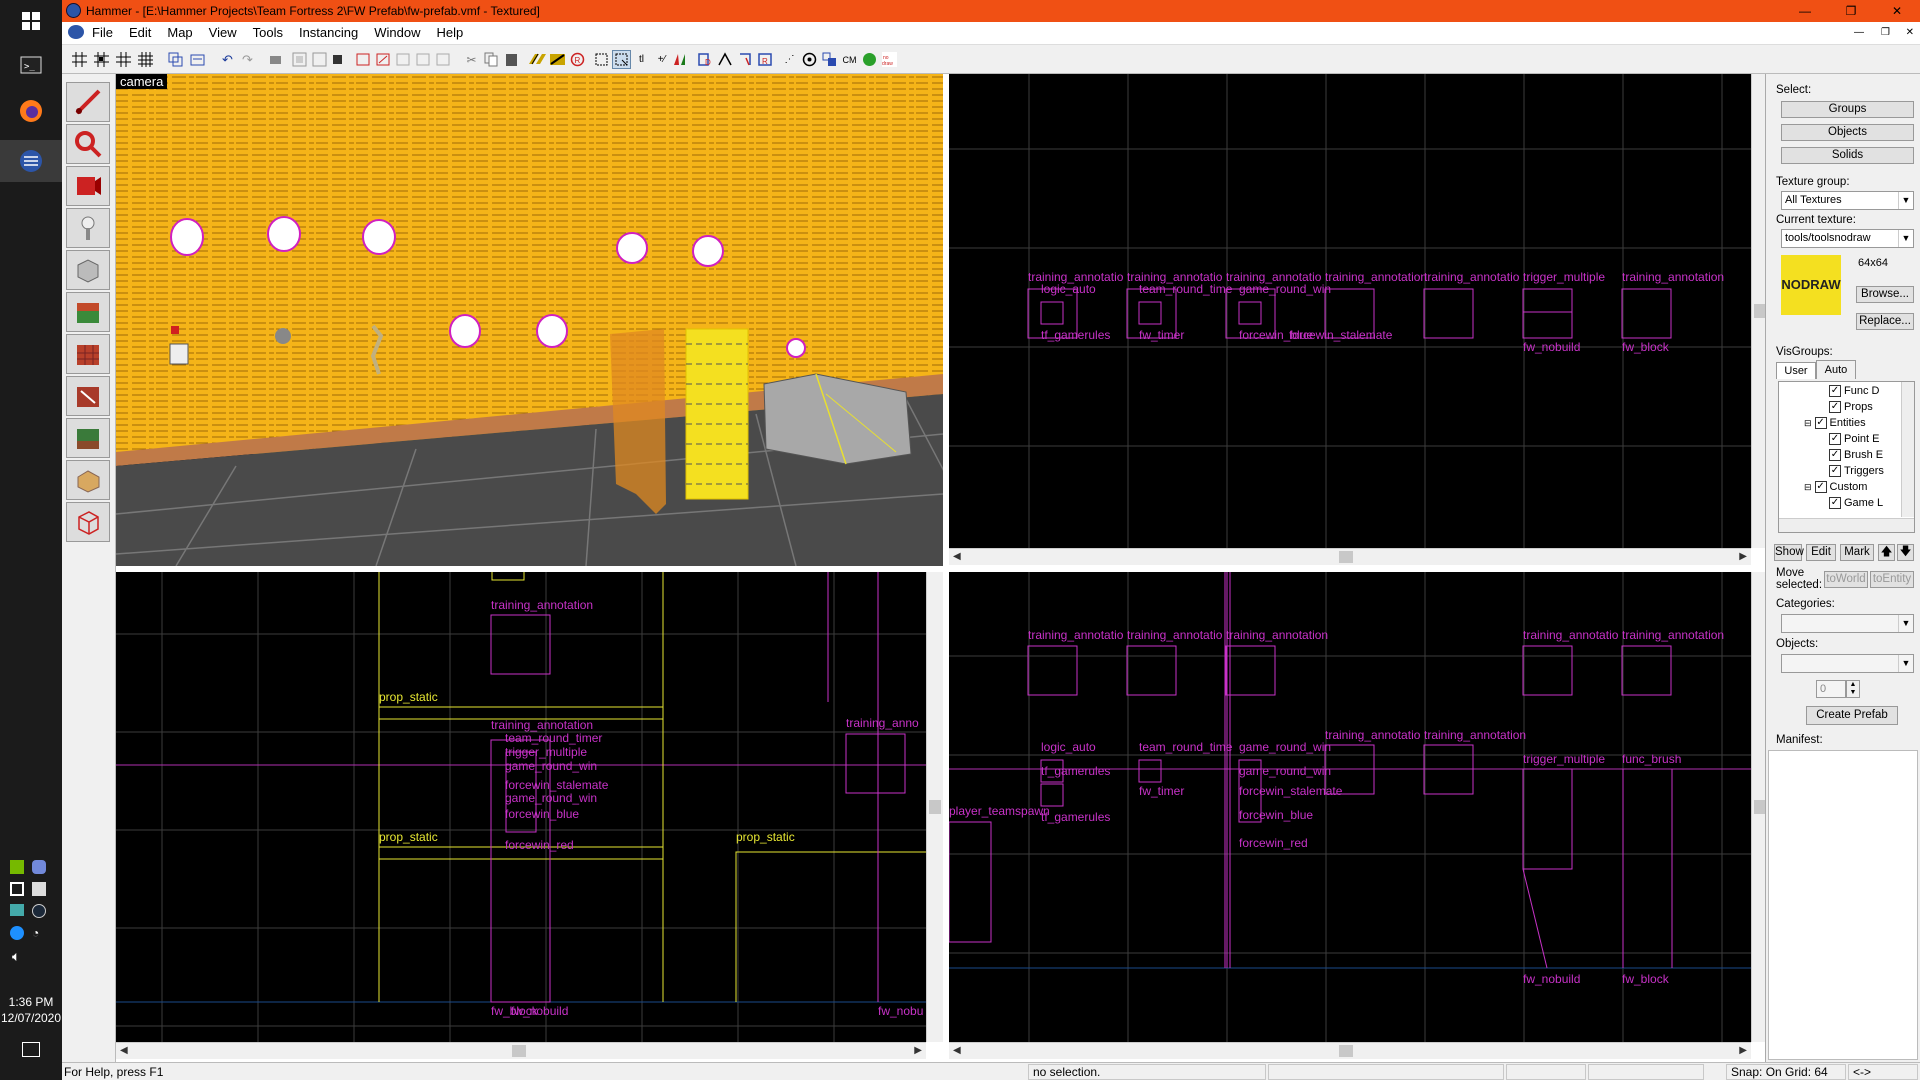  What do you see at coordinates (1847, 238) in the screenshot?
I see `current-texture-select: tools/toolsnodraw ▼` at bounding box center [1847, 238].